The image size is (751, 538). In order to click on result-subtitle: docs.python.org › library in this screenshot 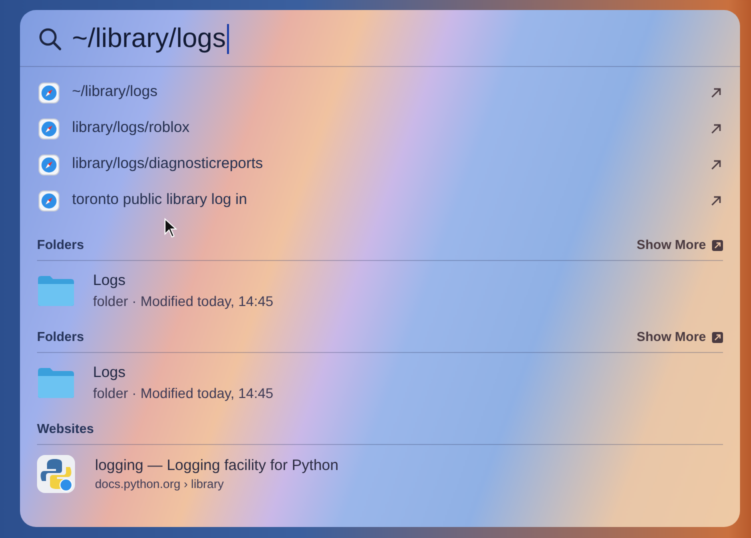, I will do `click(160, 484)`.